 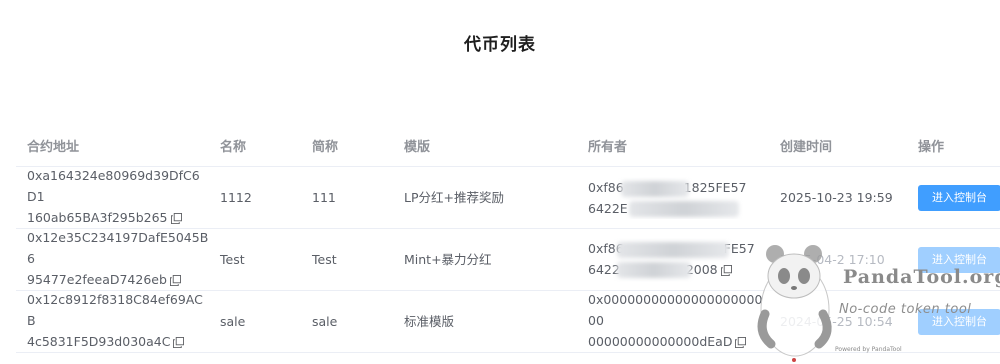 I want to click on header-address: 合约地址, so click(x=53, y=147).